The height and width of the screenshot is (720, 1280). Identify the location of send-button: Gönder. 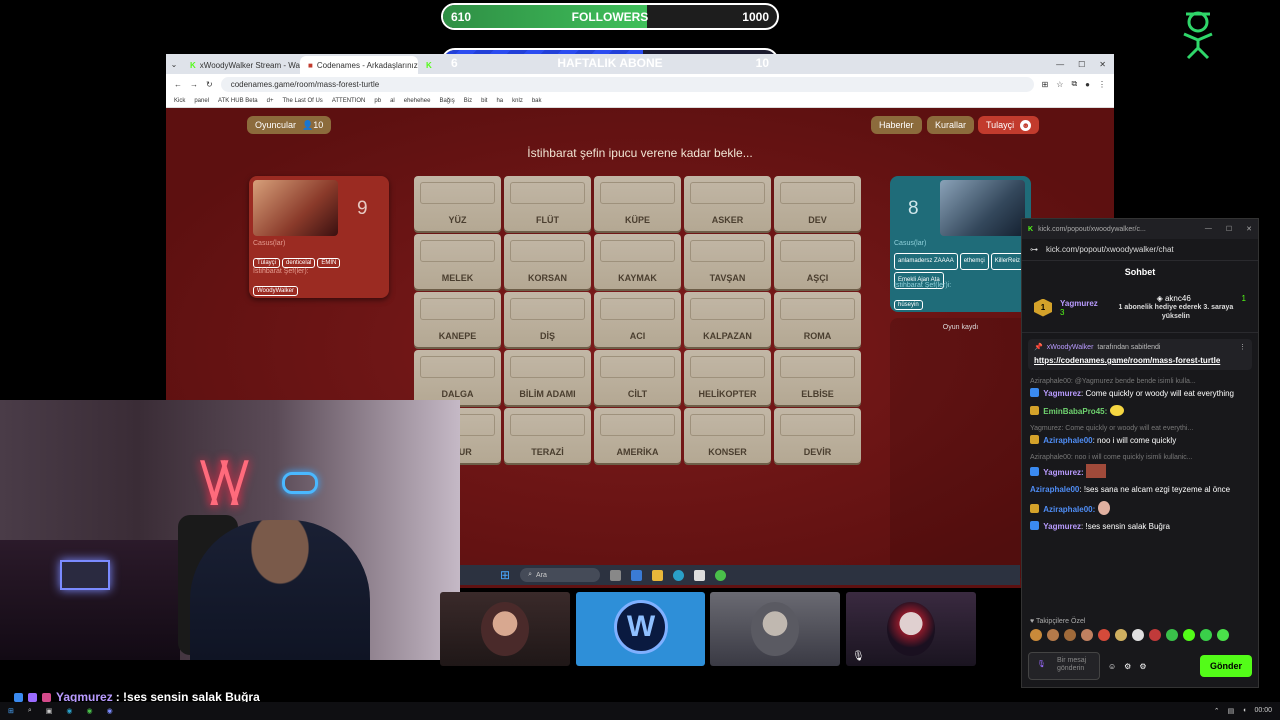
(1225, 666).